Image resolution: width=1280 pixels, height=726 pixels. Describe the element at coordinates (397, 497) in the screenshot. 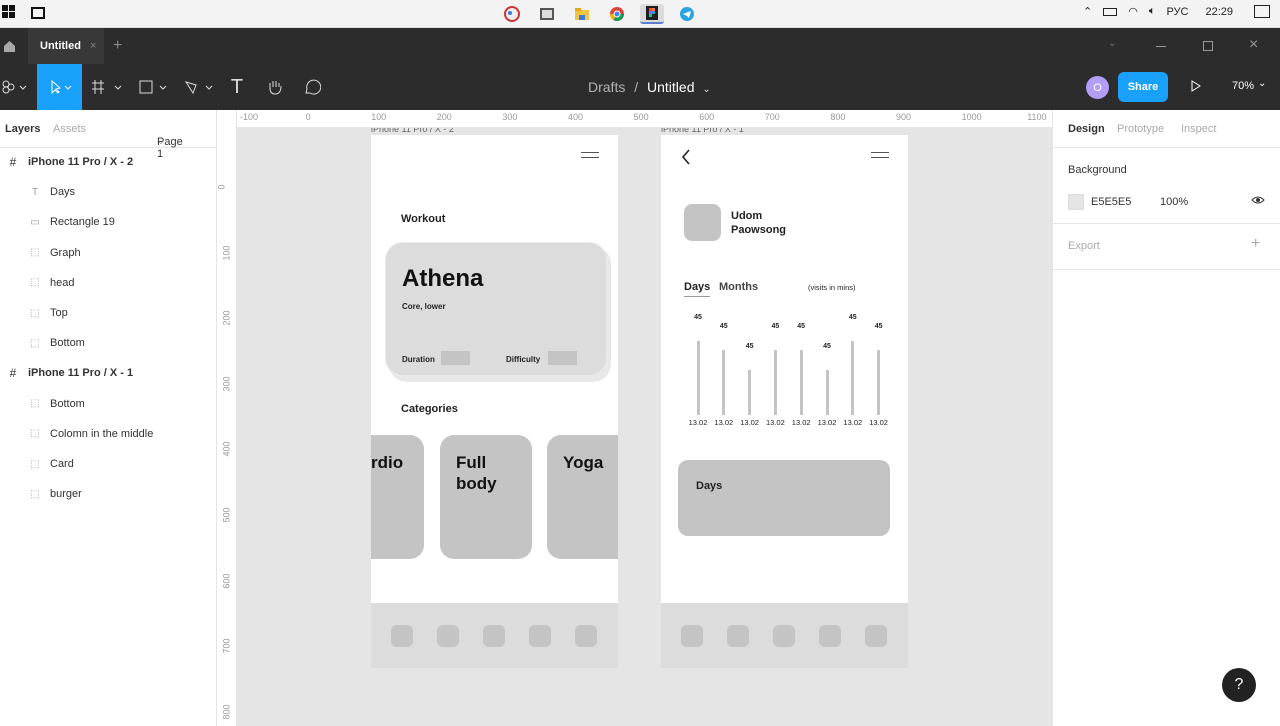

I see `category-card-cardio: rdio` at that location.